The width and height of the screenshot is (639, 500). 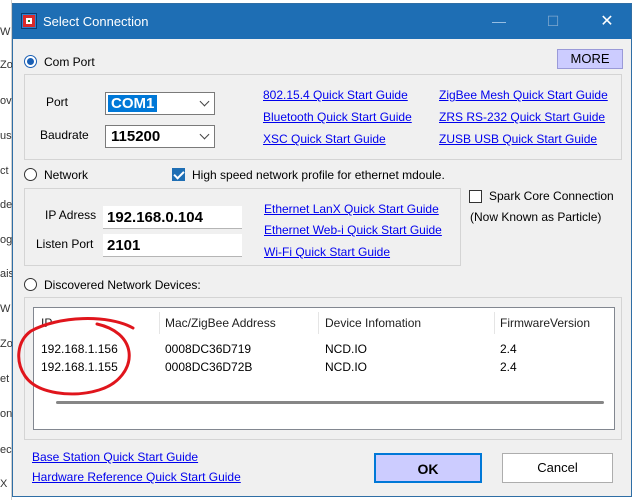 What do you see at coordinates (337, 117) in the screenshot?
I see `link-bluetooth-guide: Bluetooth Quick Start Guide` at bounding box center [337, 117].